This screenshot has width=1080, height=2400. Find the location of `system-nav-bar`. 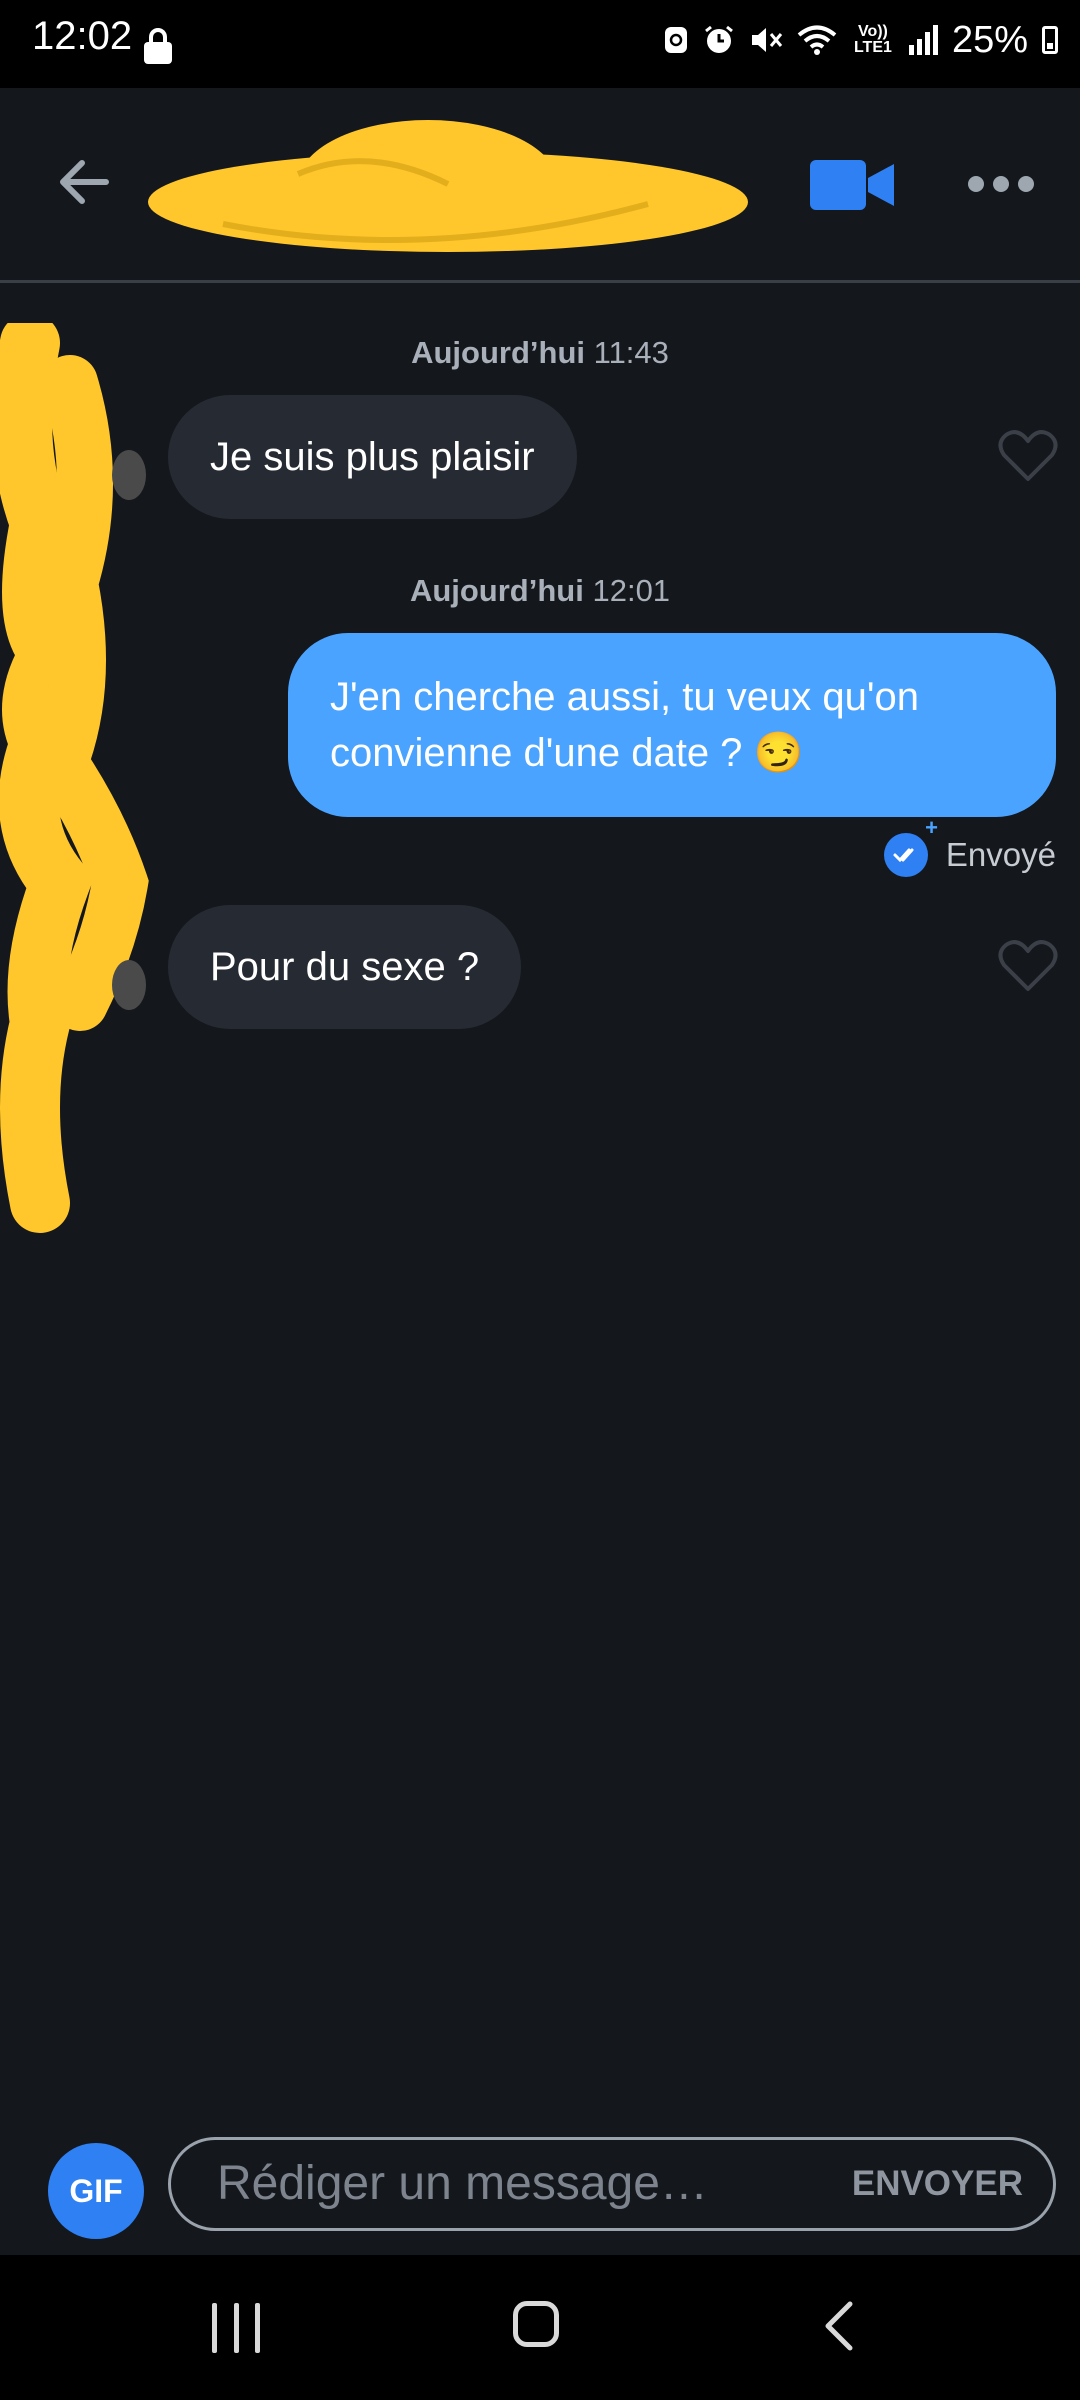

system-nav-bar is located at coordinates (540, 2327).